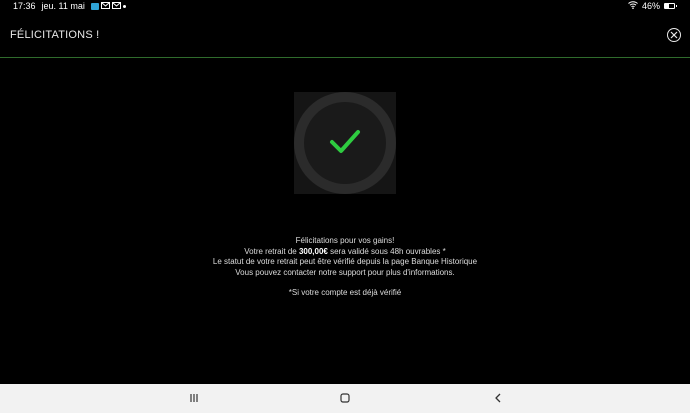 The image size is (690, 413). Describe the element at coordinates (124, 6) in the screenshot. I see `dot-icon` at that location.